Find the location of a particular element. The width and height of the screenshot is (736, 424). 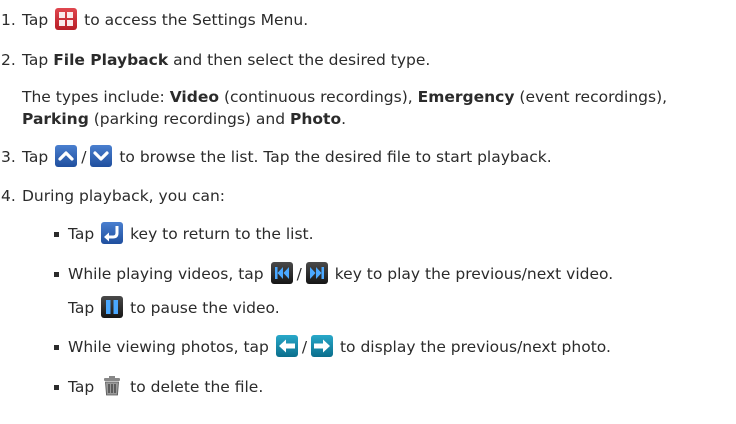

type-parking-desc: (parking recordings) and is located at coordinates (189, 119).